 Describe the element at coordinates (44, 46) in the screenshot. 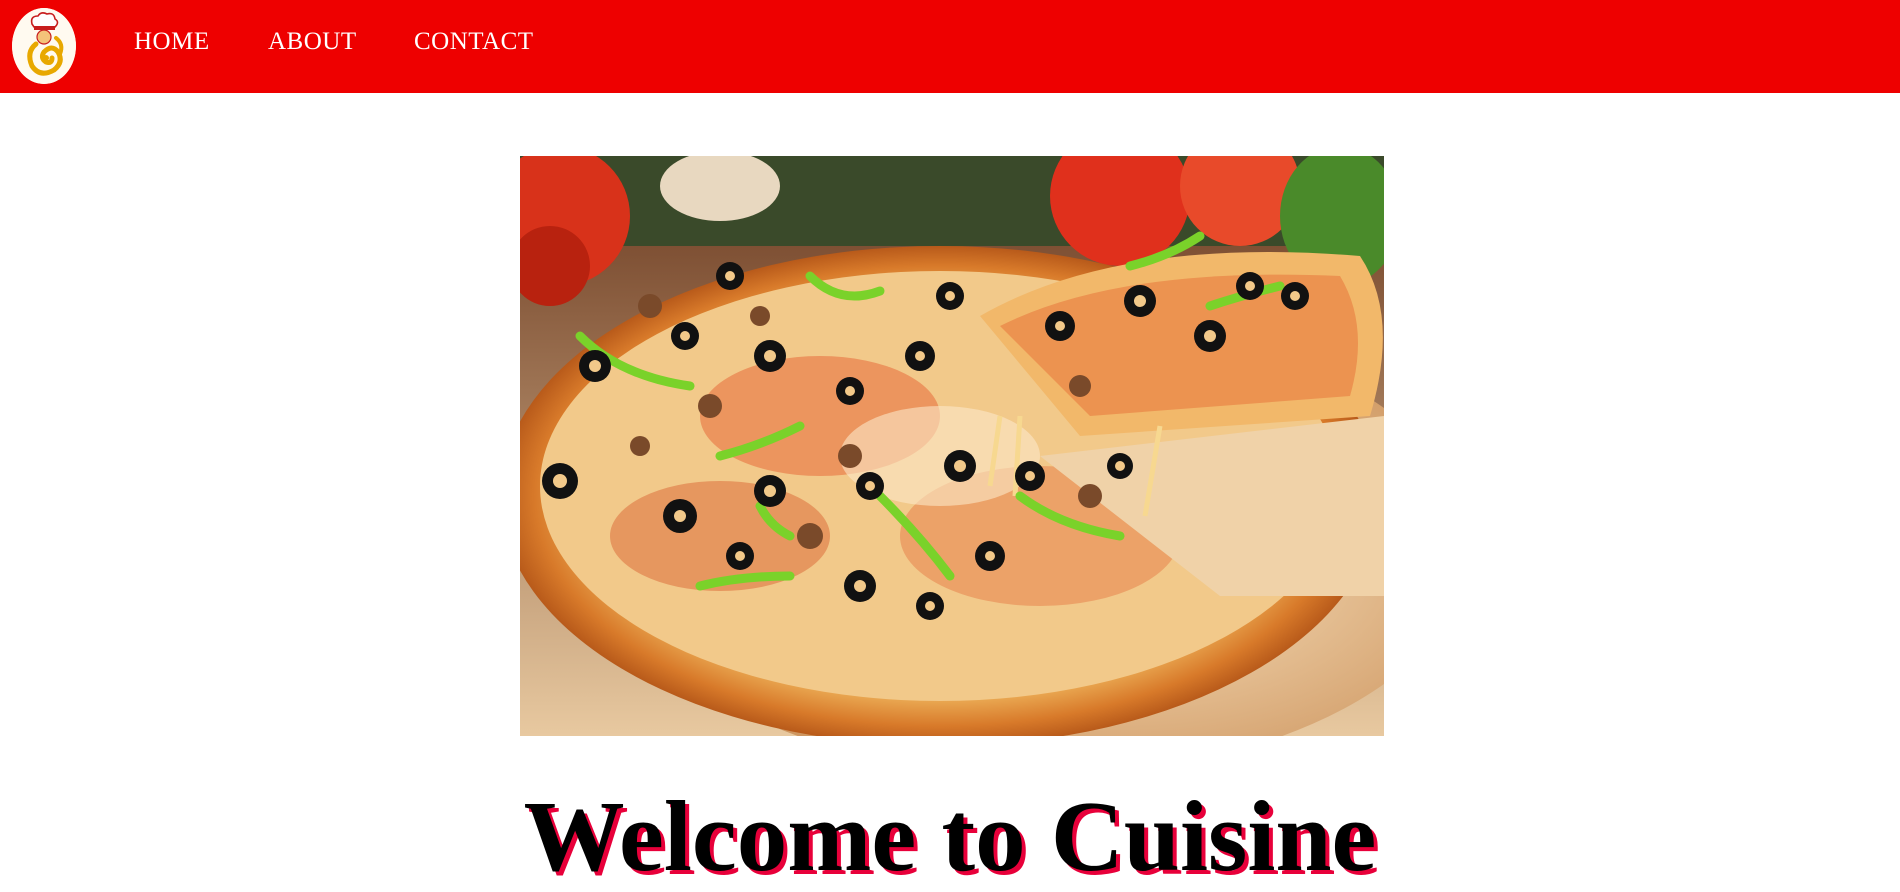

I see `chef-logo-icon` at that location.